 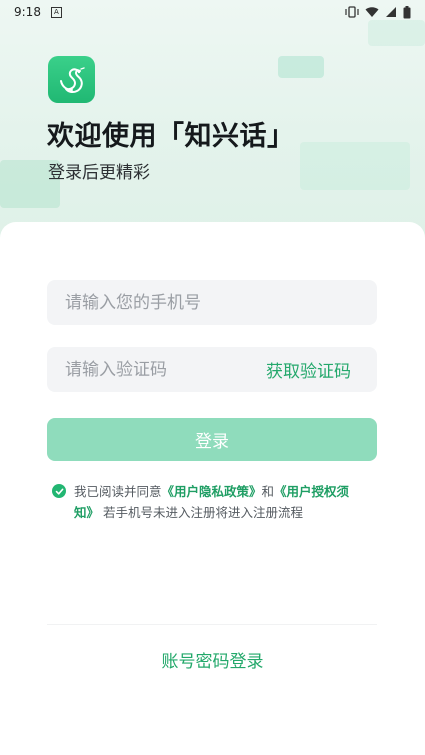 I want to click on get-code-button: 获取验证码, so click(x=308, y=369).